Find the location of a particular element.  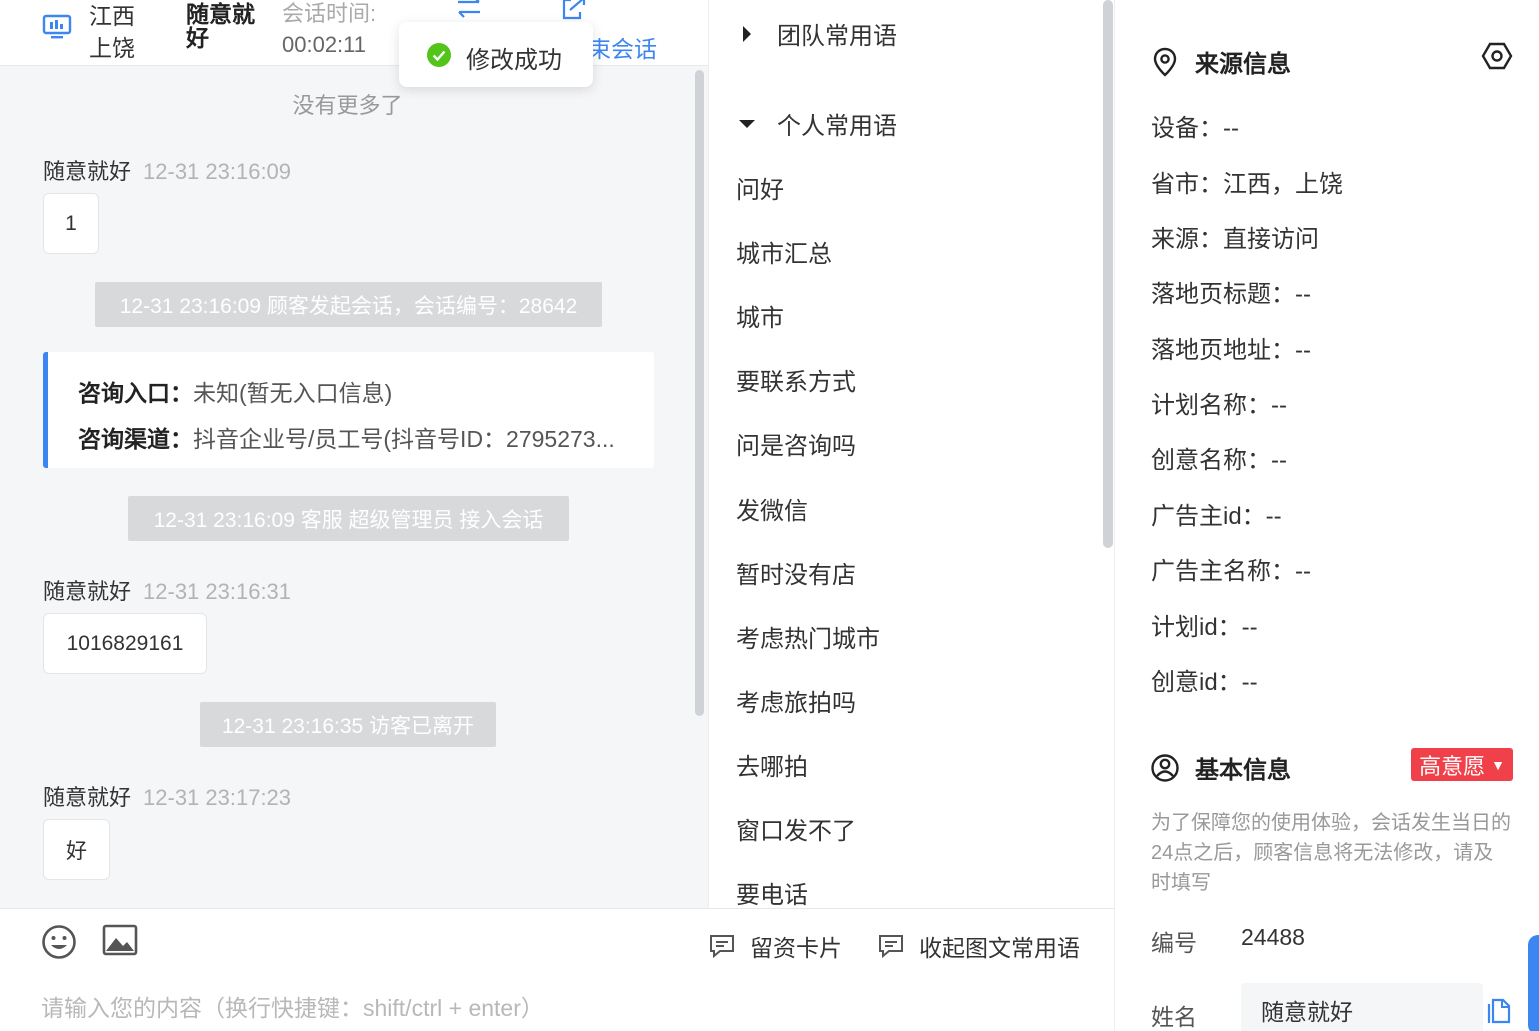

message-bubble: 1016829161 is located at coordinates (125, 643).